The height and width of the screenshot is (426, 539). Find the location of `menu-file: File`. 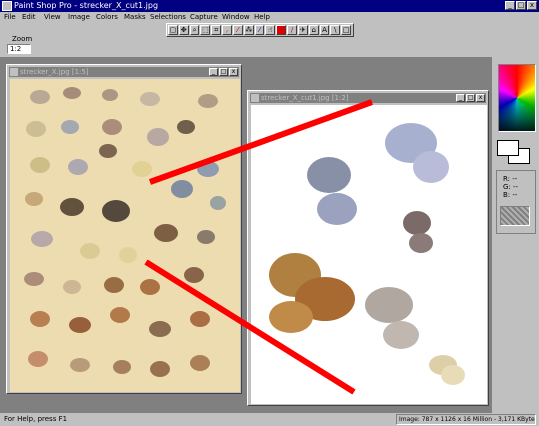

menu-file: File is located at coordinates (10, 17).